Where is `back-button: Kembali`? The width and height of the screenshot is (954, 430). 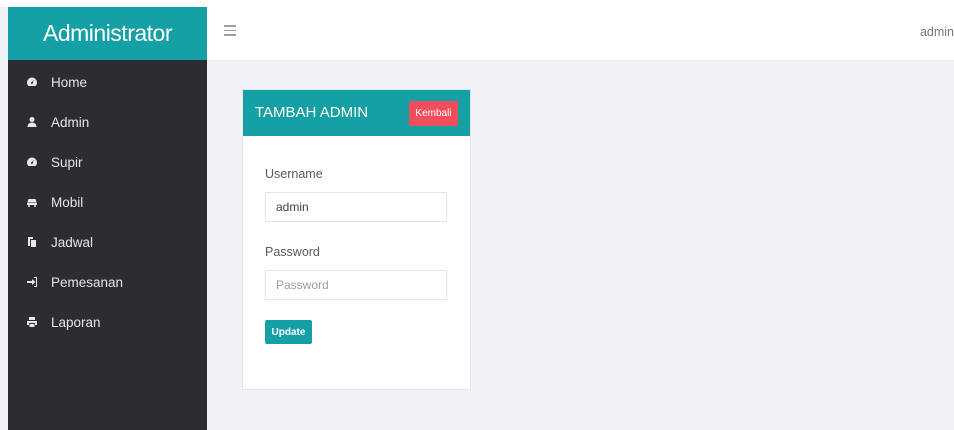 back-button: Kembali is located at coordinates (433, 113).